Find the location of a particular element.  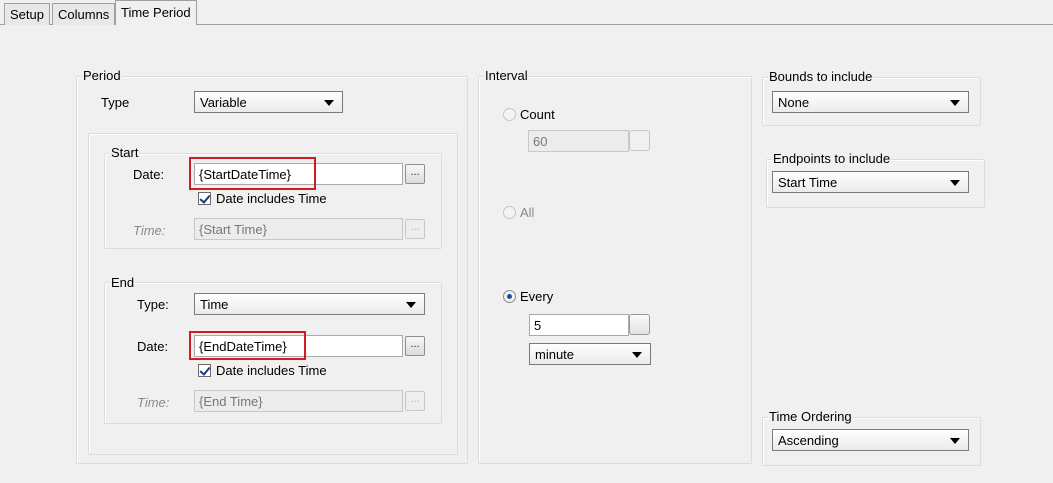

tab-setup: Setup is located at coordinates (27, 14).